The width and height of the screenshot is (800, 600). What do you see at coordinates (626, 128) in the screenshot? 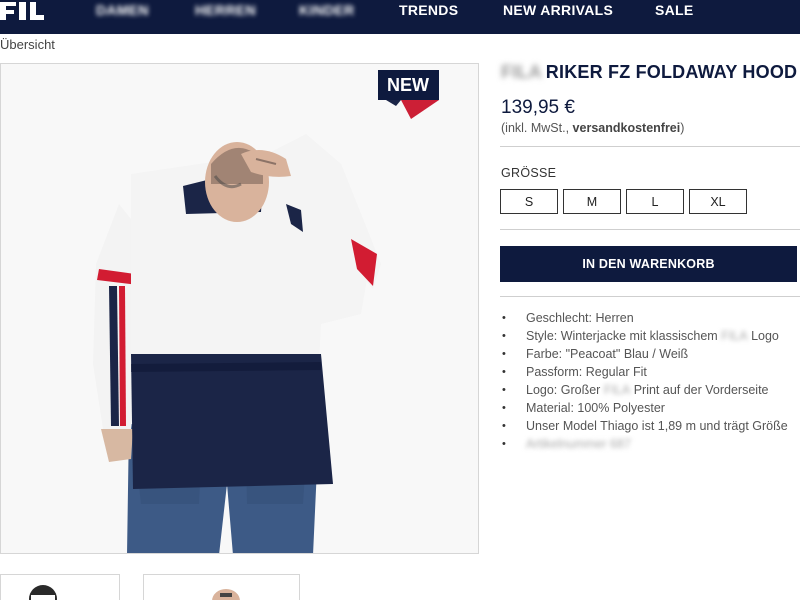
I see `tax-note-shipping: versandkostenfrei` at bounding box center [626, 128].